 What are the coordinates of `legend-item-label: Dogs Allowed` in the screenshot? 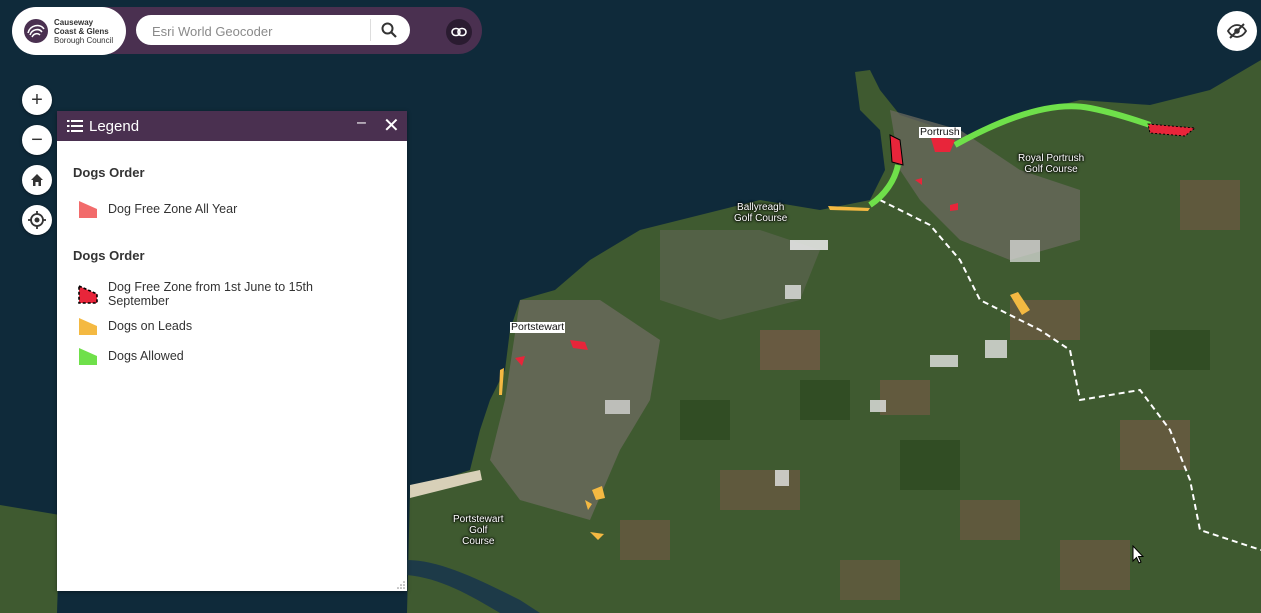 It's located at (146, 356).